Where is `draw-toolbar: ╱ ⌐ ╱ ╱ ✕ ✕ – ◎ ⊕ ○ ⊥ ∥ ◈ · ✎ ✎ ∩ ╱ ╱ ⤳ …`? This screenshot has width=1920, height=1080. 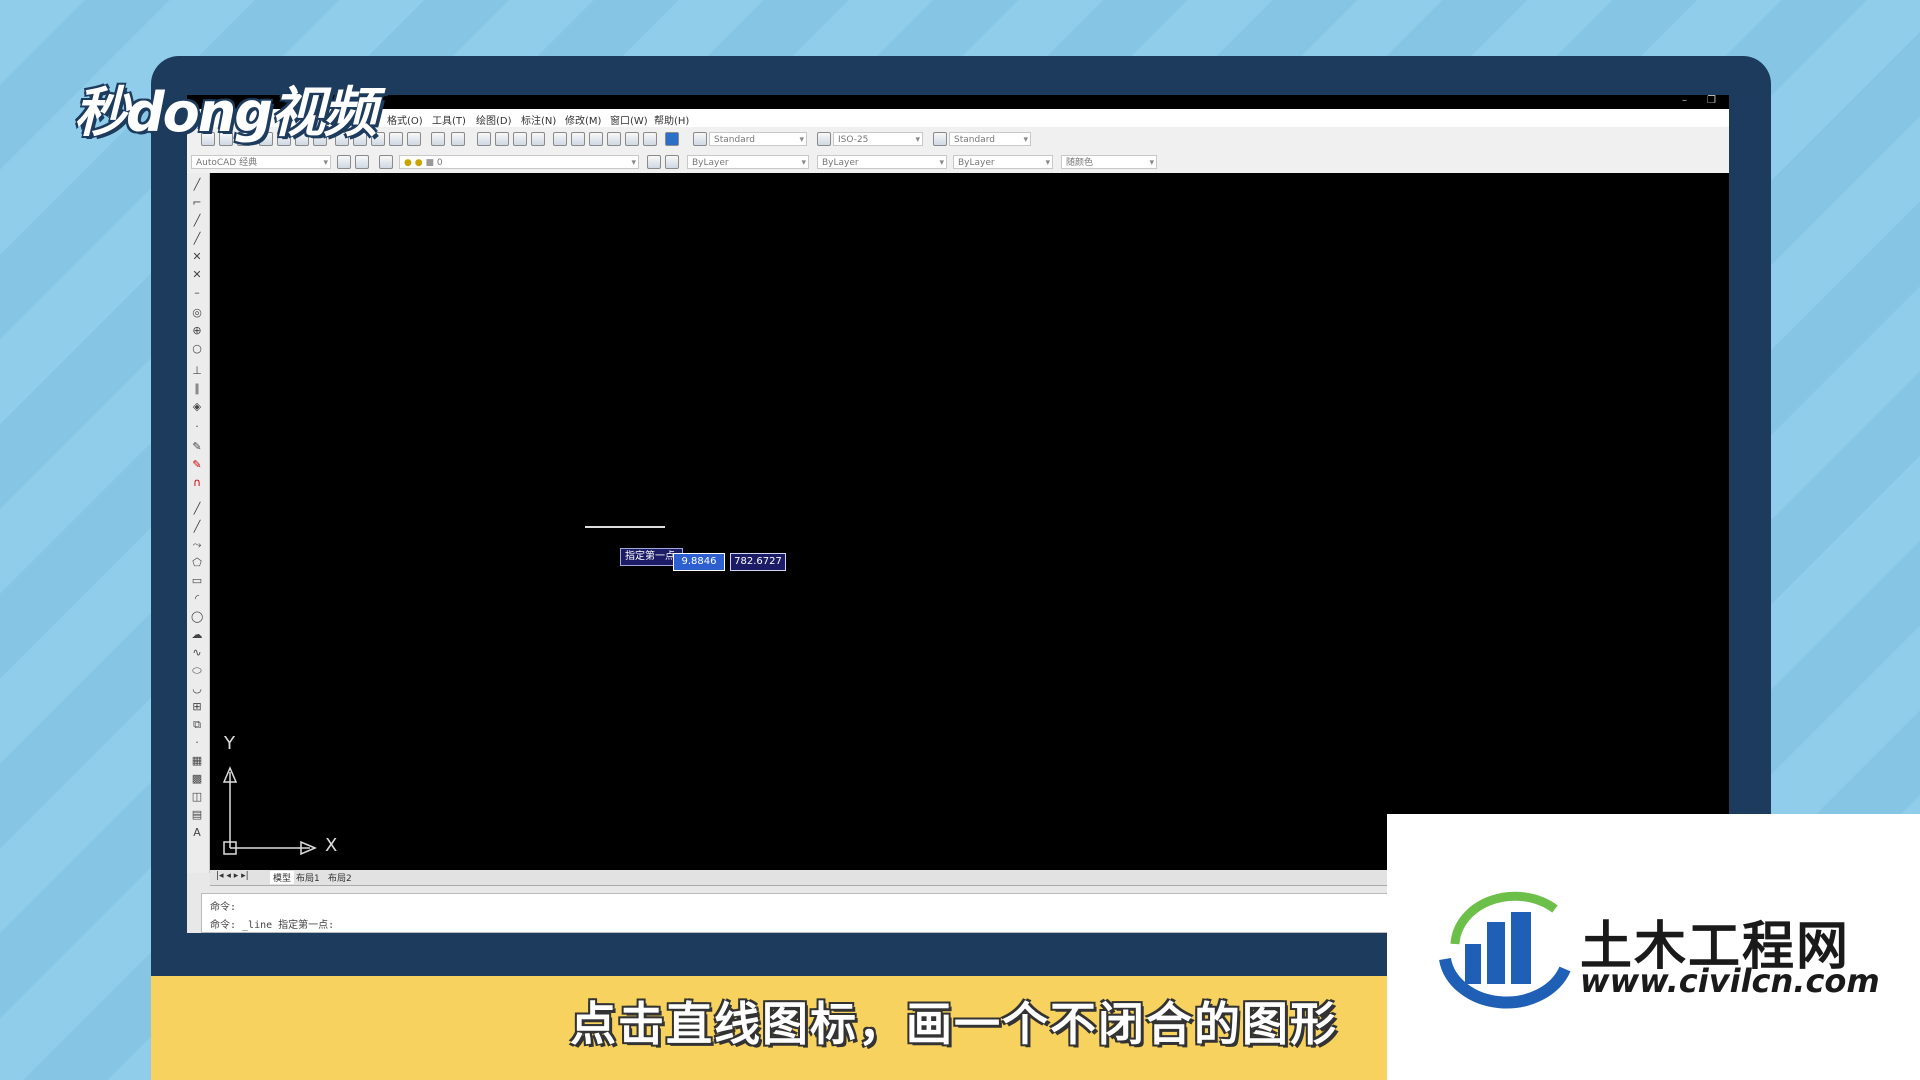
draw-toolbar: ╱ ⌐ ╱ ╱ ✕ ✕ – ◎ ⊕ ○ ⊥ ∥ ◈ · ✎ ✎ ∩ ╱ ╱ ⤳ … is located at coordinates (198, 523).